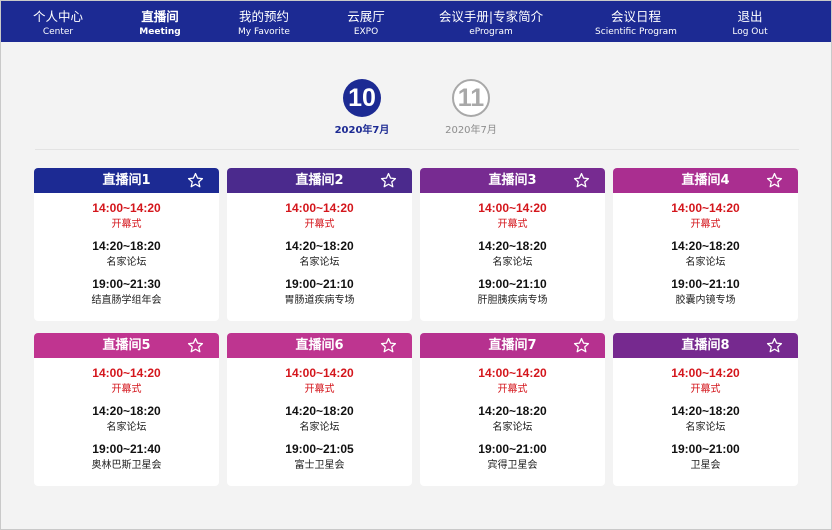 The image size is (832, 530). Describe the element at coordinates (471, 98) in the screenshot. I see `date-day-badge: 11` at that location.